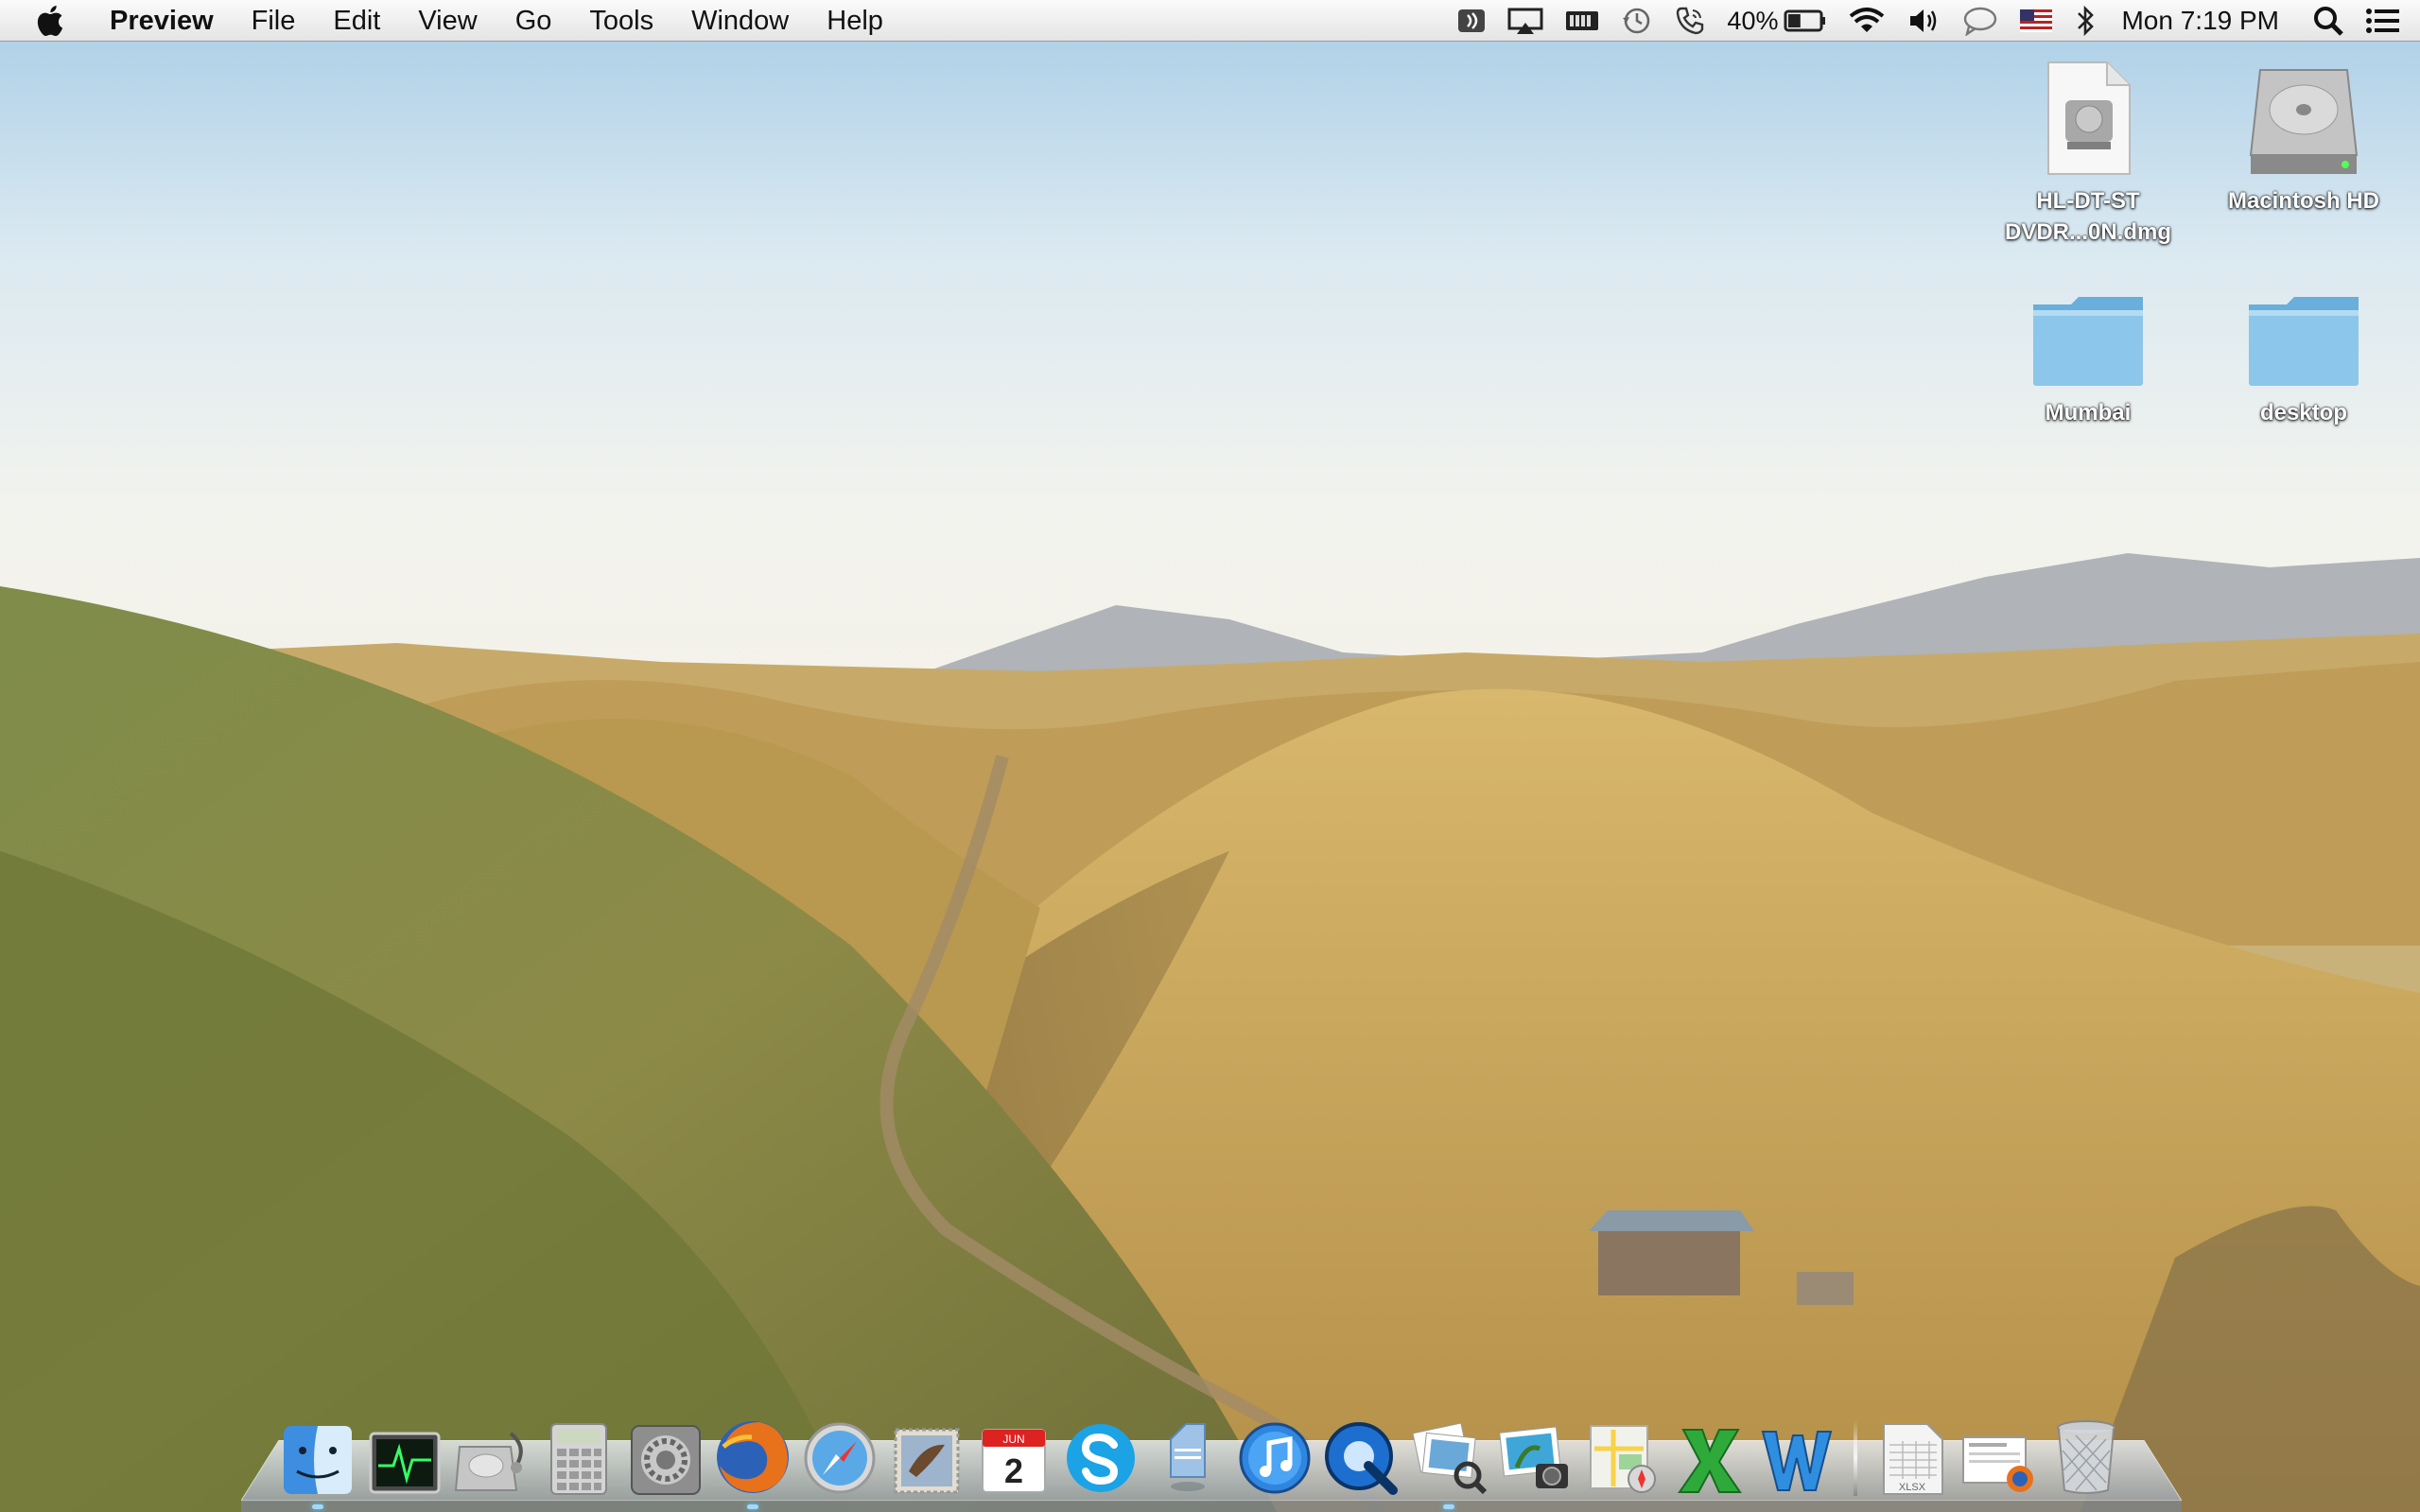 The image size is (2420, 1512). I want to click on dock-item-safari, so click(840, 1454).